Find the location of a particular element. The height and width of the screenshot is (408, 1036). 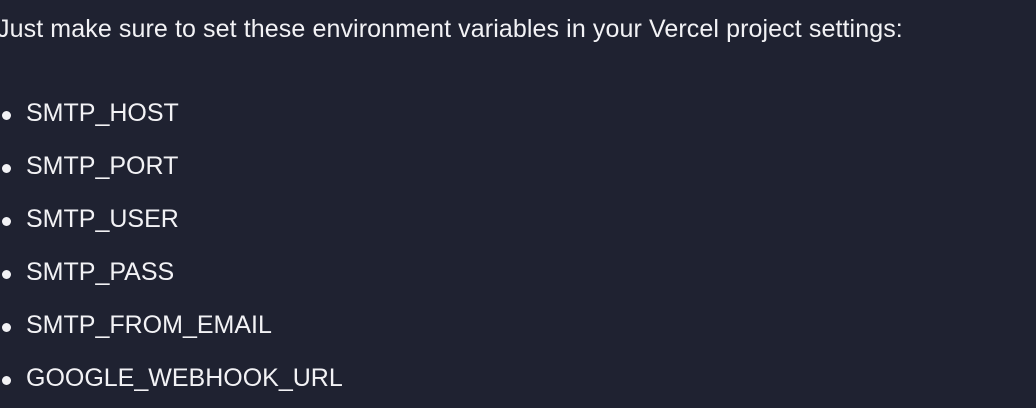

env-variable-name: GOOGLE_WEBHOOK_URL is located at coordinates (184, 378).